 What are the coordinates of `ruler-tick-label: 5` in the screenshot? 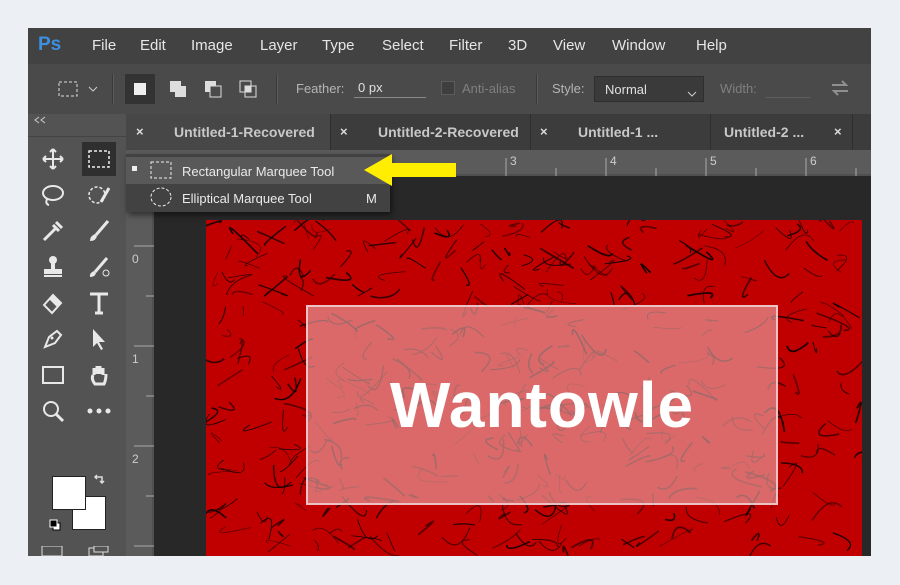 It's located at (713, 161).